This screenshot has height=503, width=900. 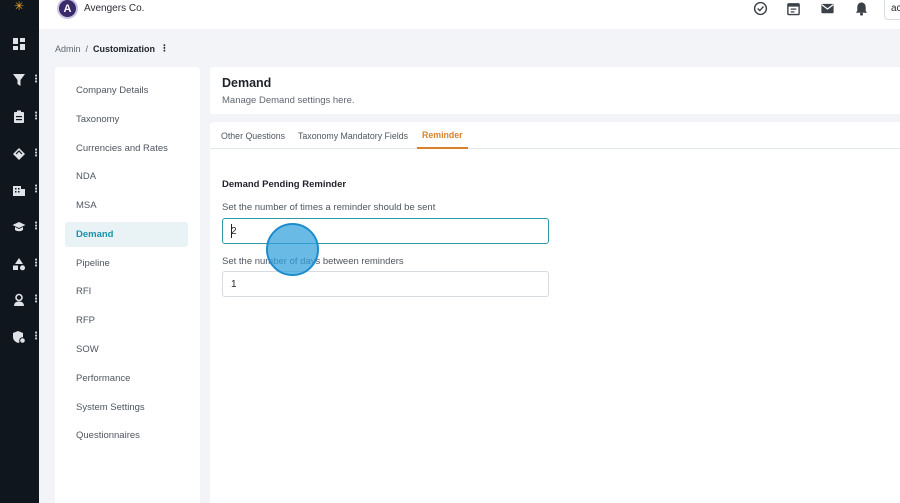 I want to click on breadcrumb: Admin / Customization ⋮, so click(x=112, y=48).